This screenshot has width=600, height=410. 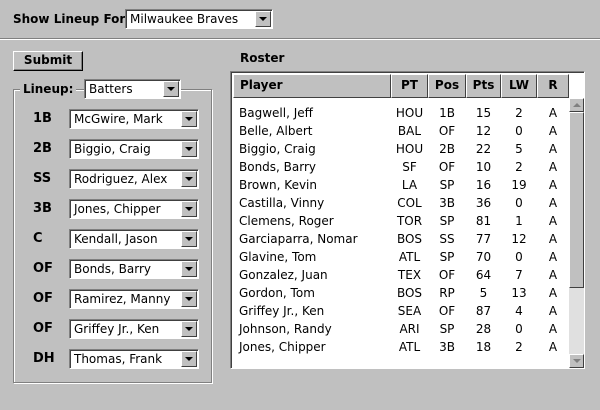 I want to click on table-cell: 22, so click(x=483, y=149).